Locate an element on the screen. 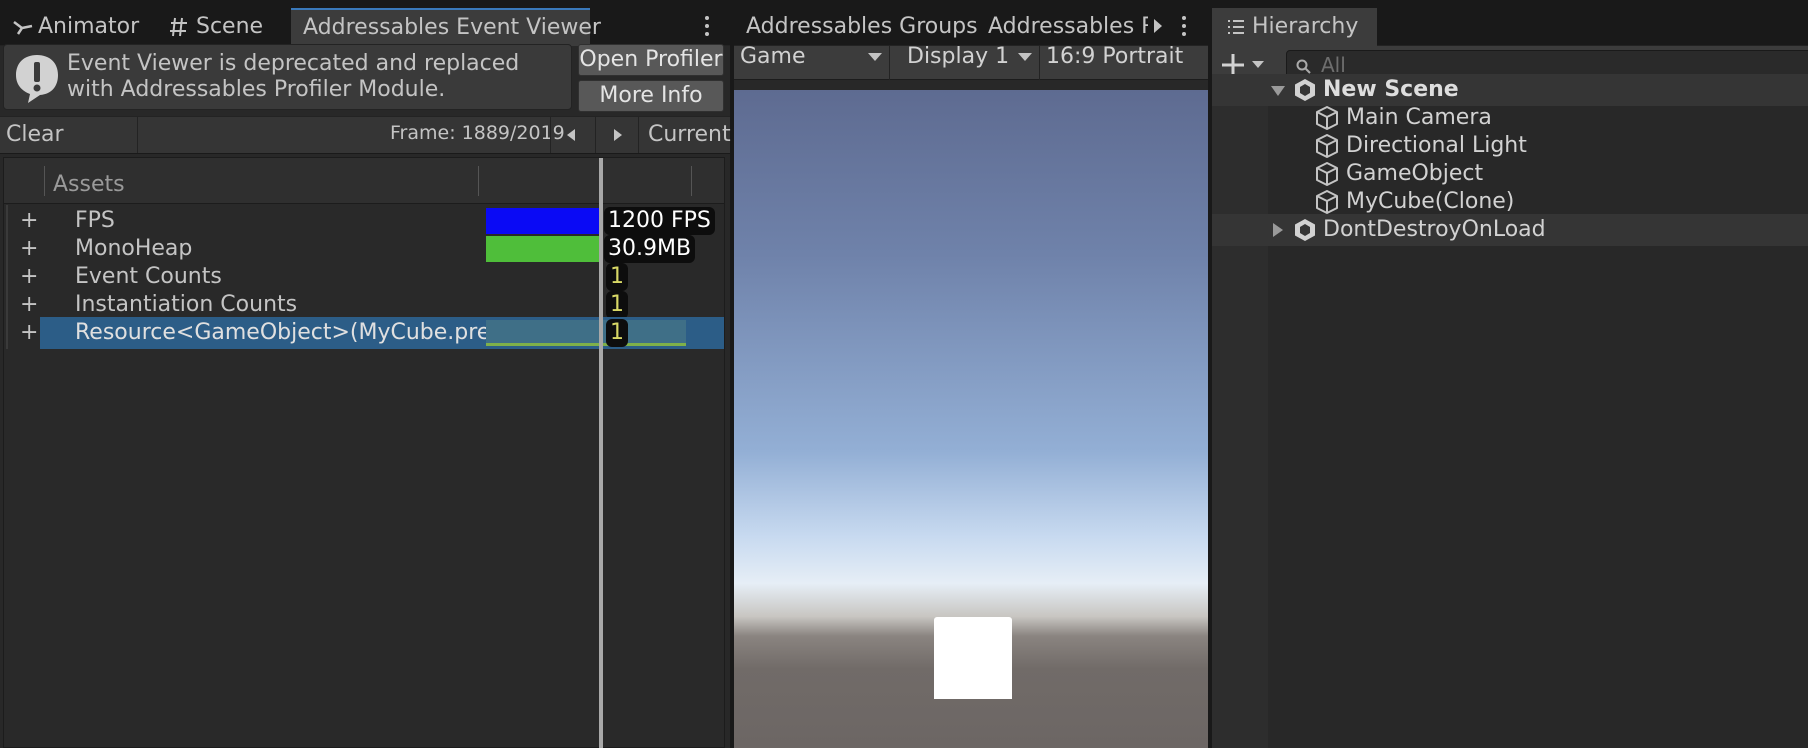  aspect-dropdown: 16:9 Portrait is located at coordinates (1127, 63).